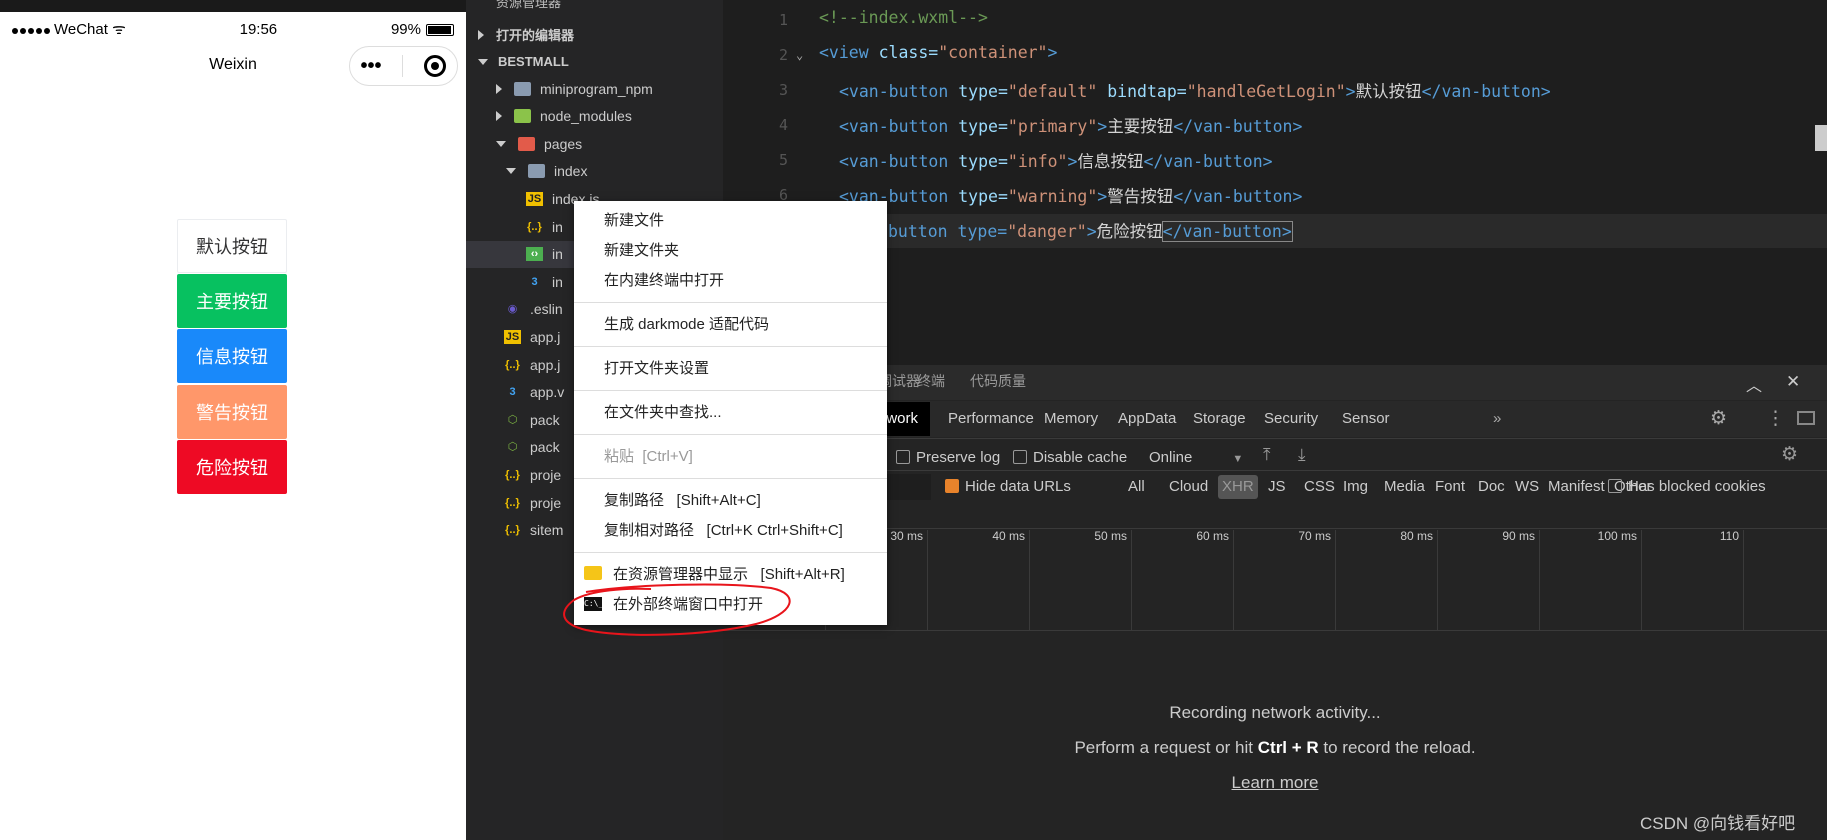 This screenshot has height=840, width=1827. I want to click on disable-cache-label: Disable cache, so click(1080, 457).